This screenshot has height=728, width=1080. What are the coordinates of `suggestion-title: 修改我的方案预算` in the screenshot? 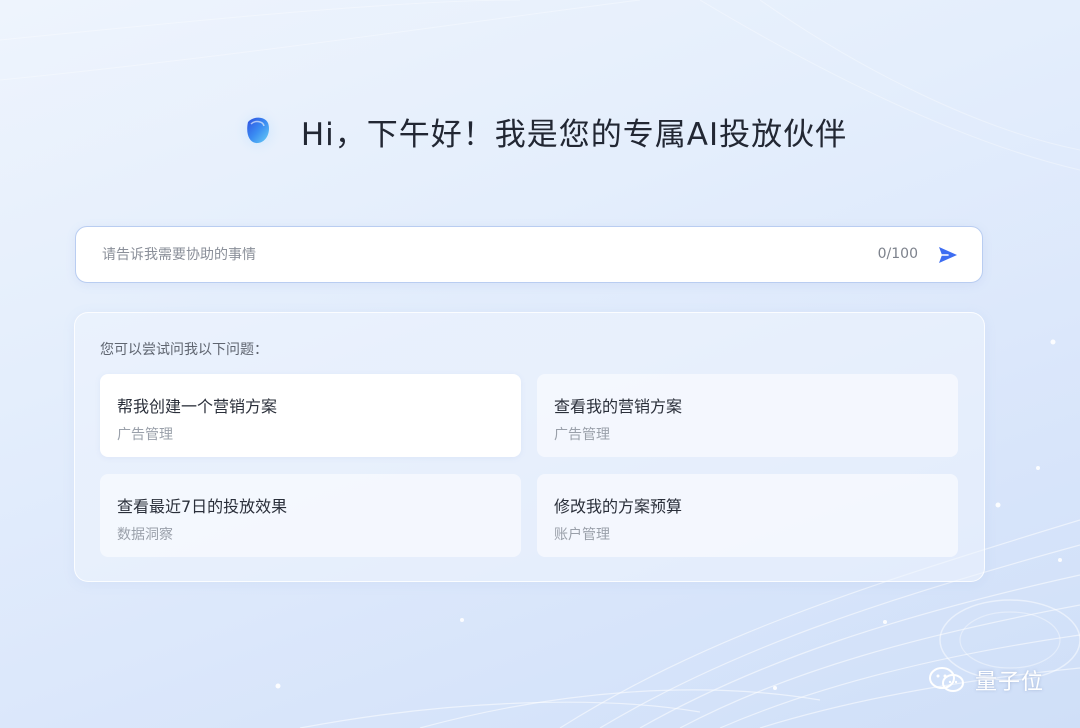 It's located at (618, 506).